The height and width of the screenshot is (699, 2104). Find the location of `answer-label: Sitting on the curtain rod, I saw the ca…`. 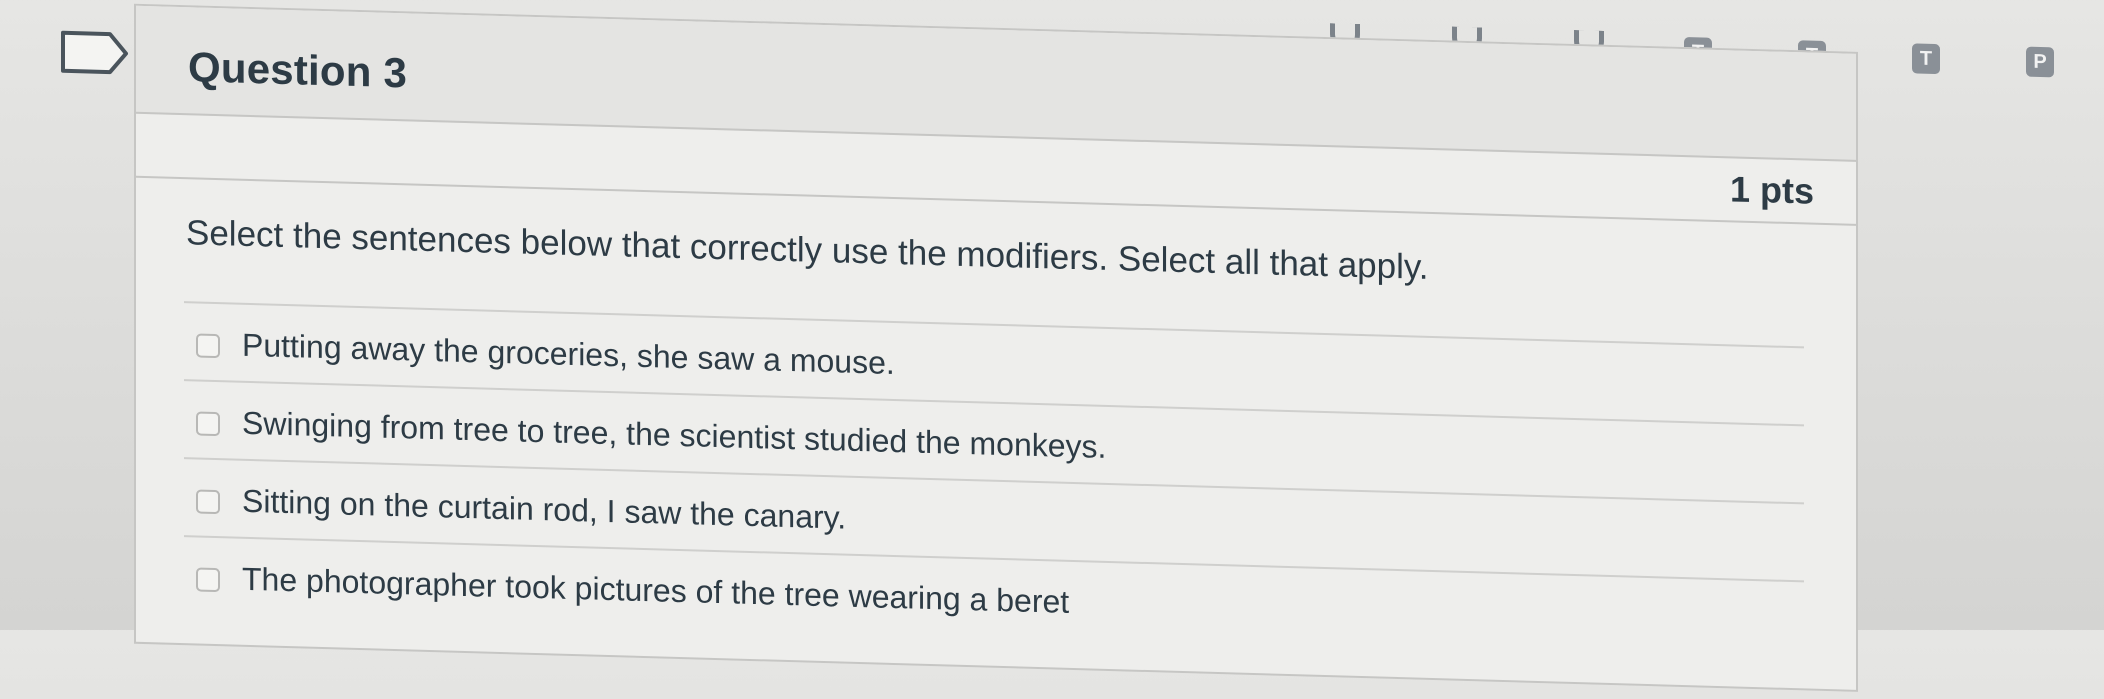

answer-label: Sitting on the curtain rod, I saw the ca… is located at coordinates (544, 510).